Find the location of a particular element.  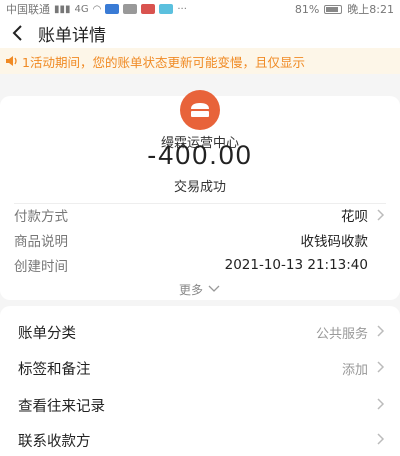

battery-icon is located at coordinates (333, 9).